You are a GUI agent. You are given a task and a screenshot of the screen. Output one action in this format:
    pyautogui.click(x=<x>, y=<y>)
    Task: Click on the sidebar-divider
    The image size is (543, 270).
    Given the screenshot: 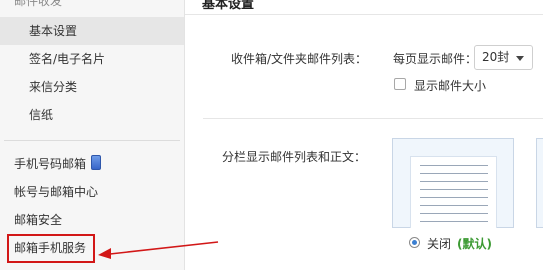 What is the action you would take?
    pyautogui.click(x=92, y=140)
    